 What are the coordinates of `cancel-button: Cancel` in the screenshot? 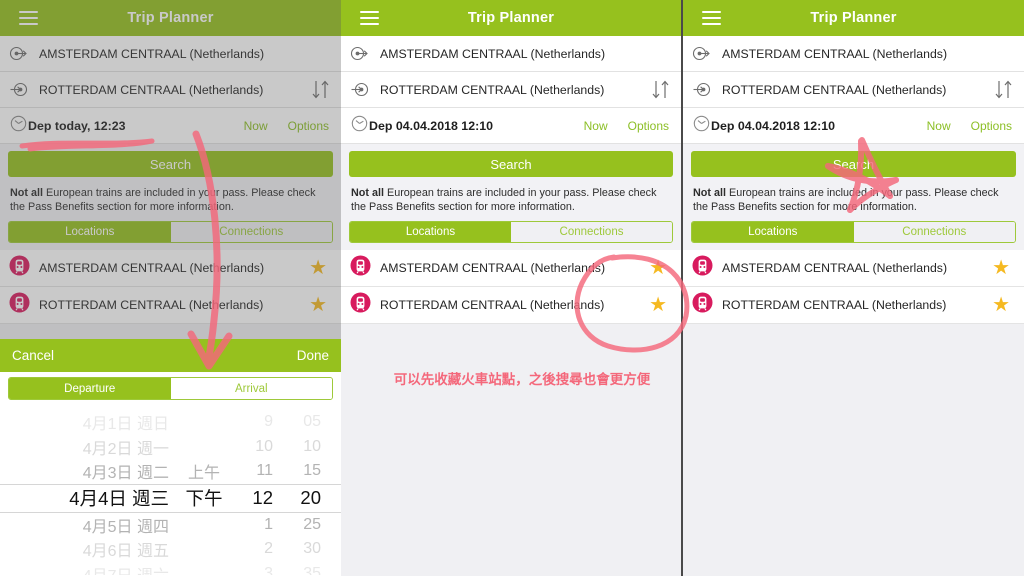 It's located at (33, 355).